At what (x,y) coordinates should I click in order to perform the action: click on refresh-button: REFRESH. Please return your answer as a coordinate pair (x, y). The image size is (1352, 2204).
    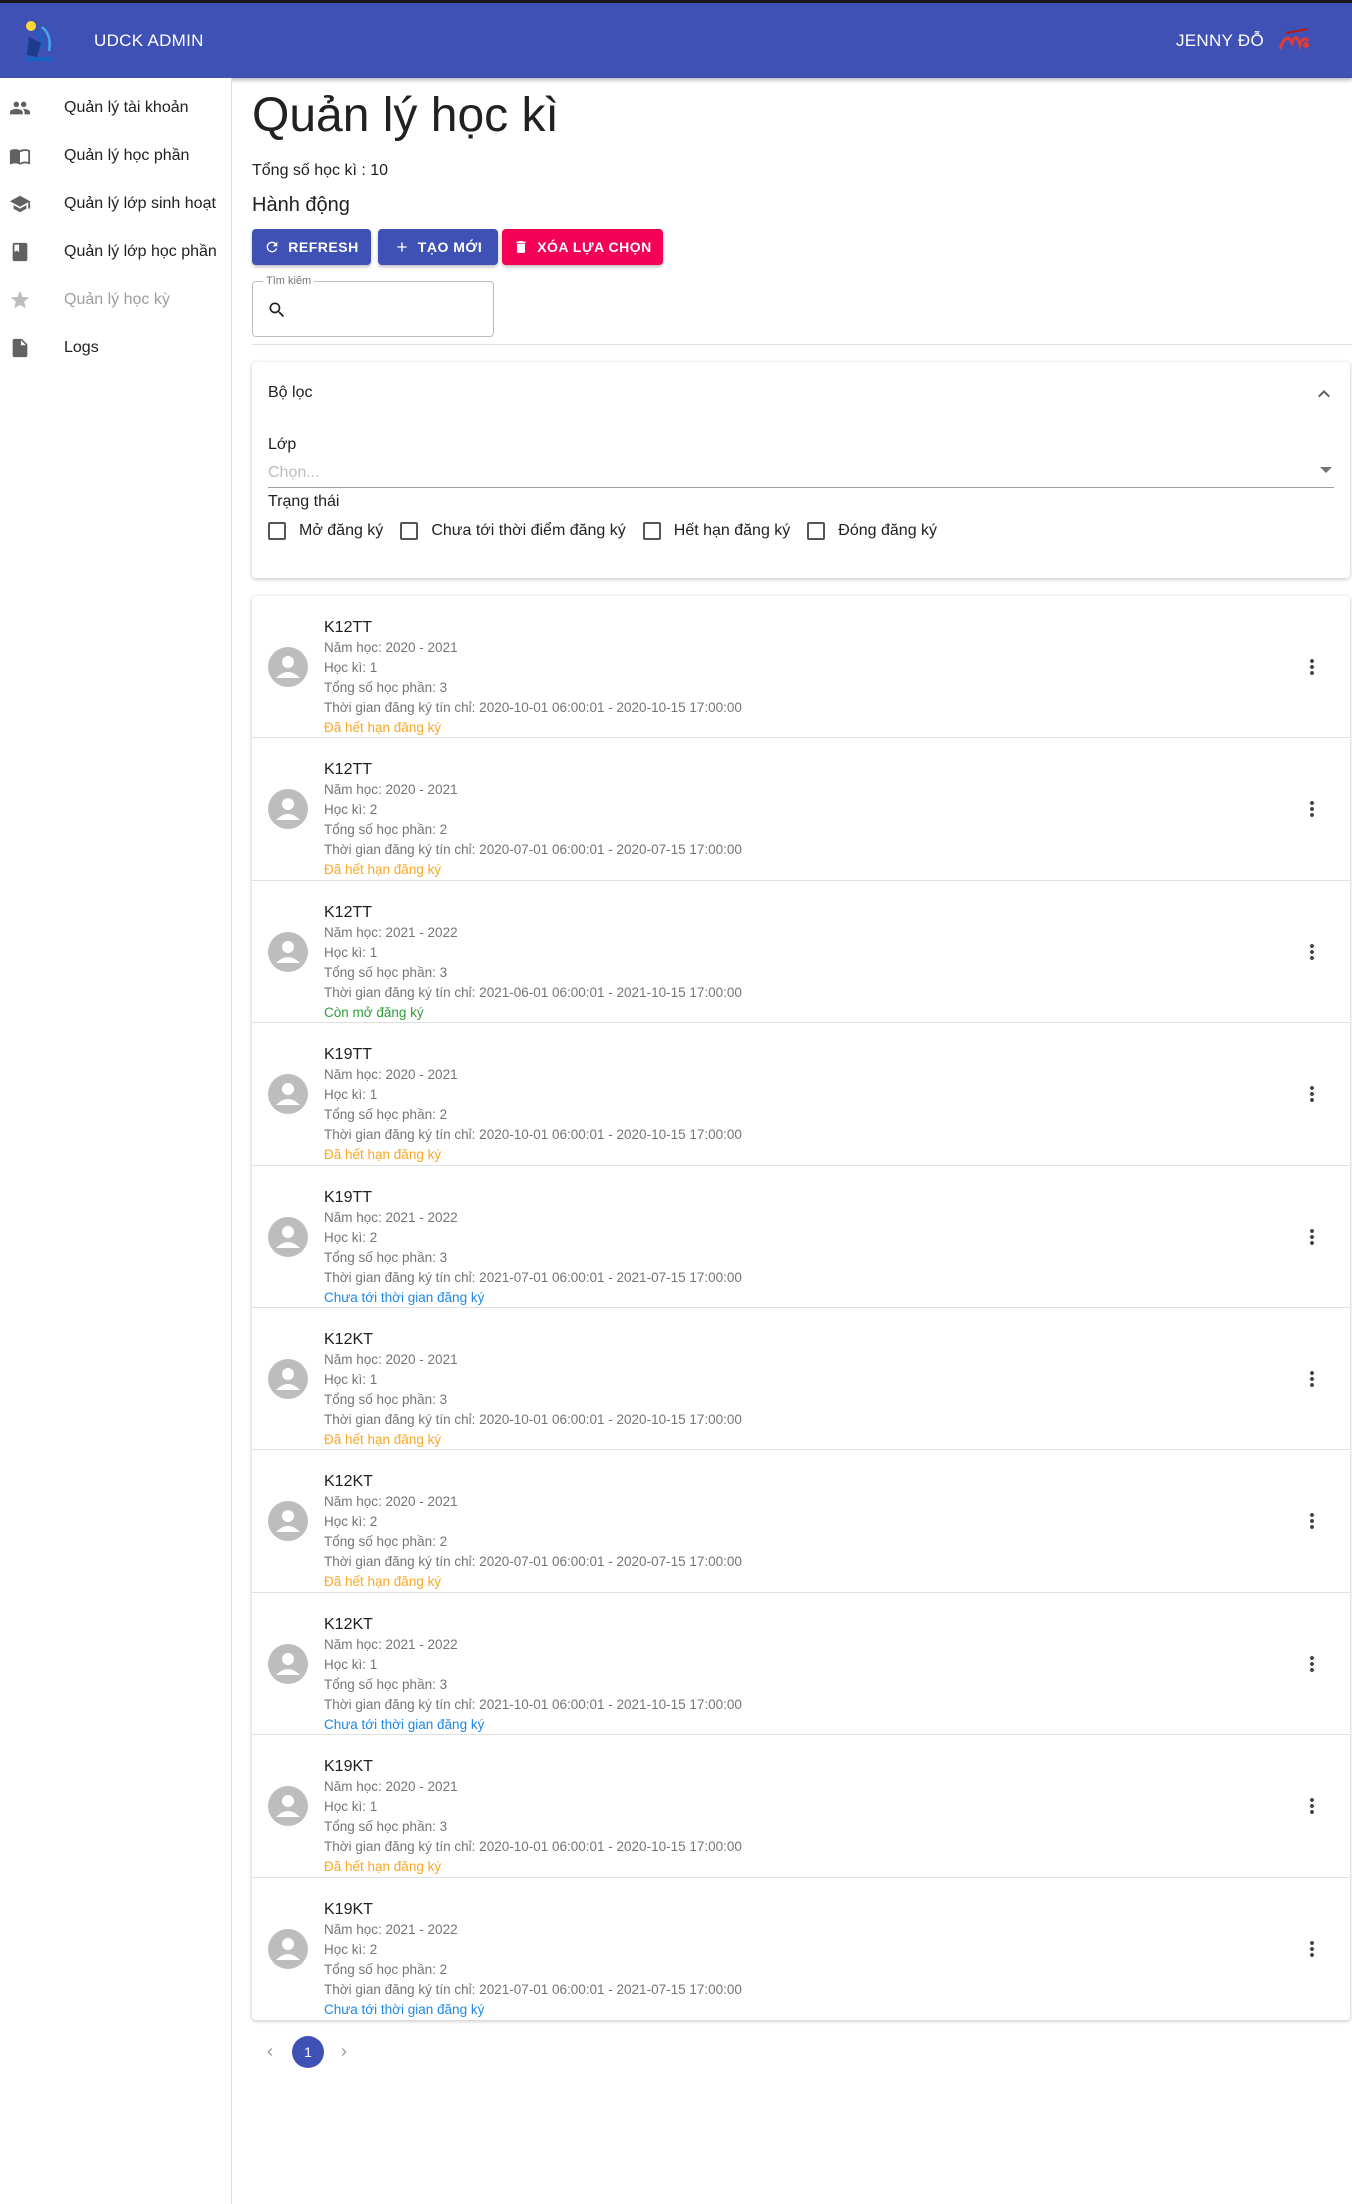
    Looking at the image, I should click on (311, 247).